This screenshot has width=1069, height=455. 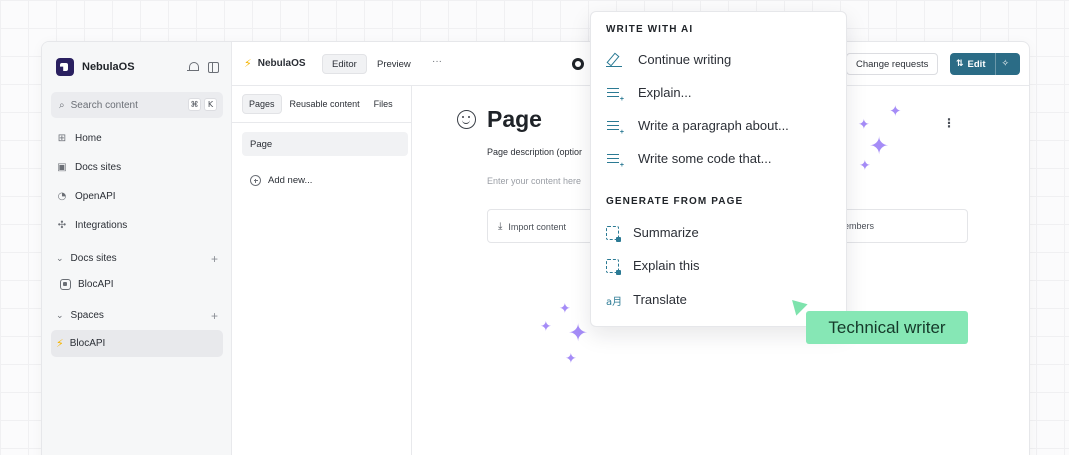 I want to click on search-input: ⌕ Search content ⌘ K, so click(x=137, y=105).